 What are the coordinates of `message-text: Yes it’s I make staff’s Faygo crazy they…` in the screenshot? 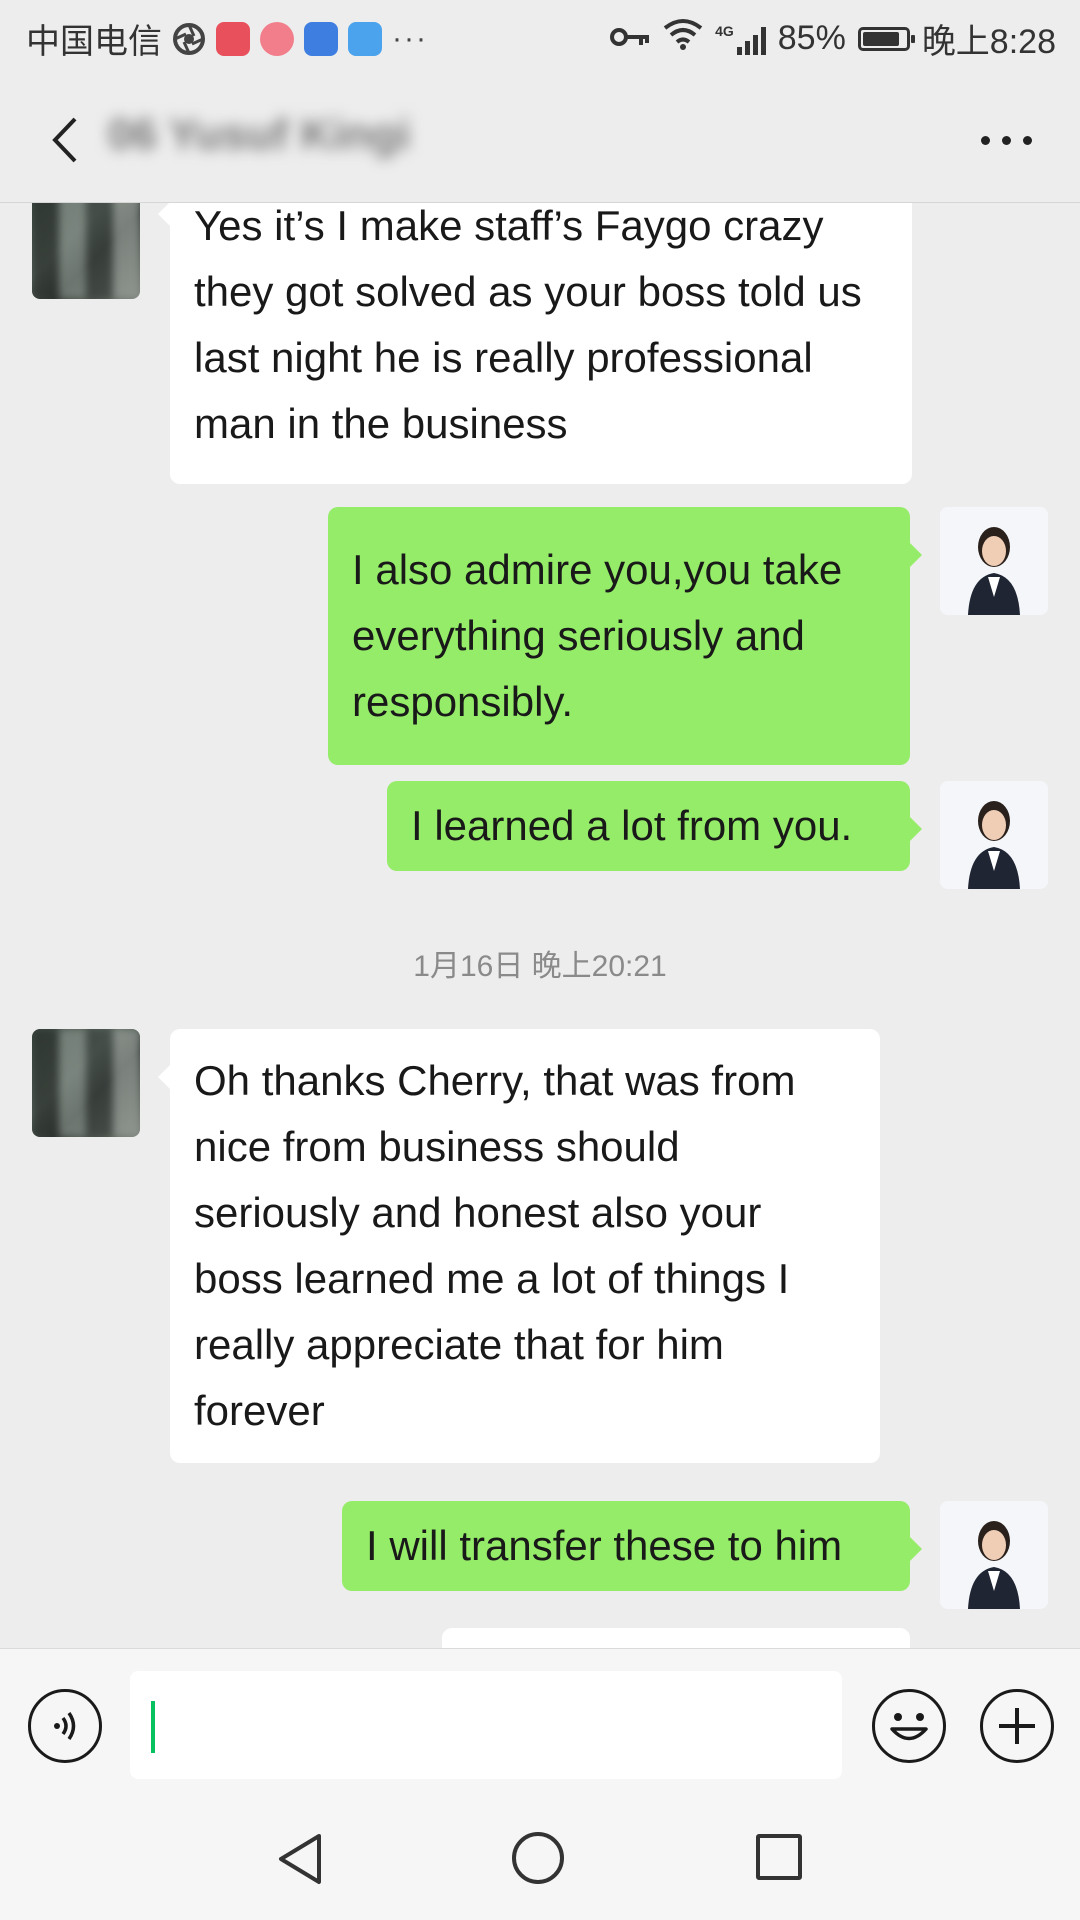 It's located at (528, 325).